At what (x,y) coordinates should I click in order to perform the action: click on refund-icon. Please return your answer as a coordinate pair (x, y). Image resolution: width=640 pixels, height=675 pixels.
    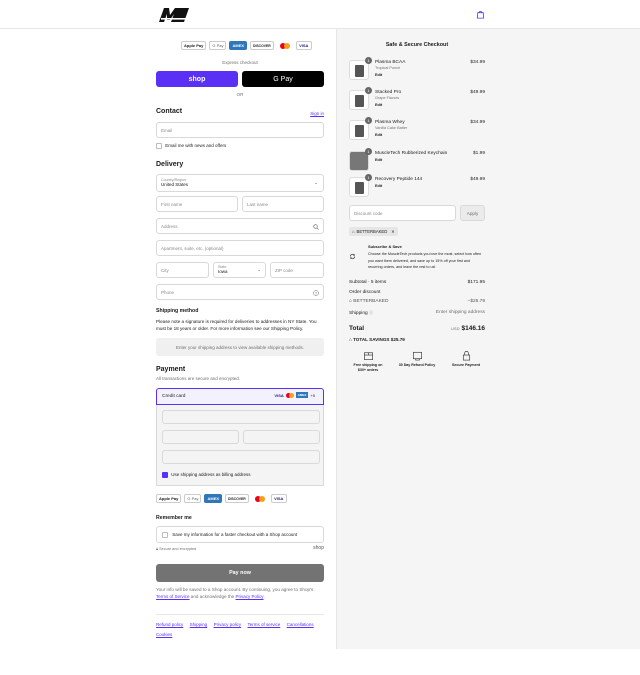
    Looking at the image, I should click on (417, 356).